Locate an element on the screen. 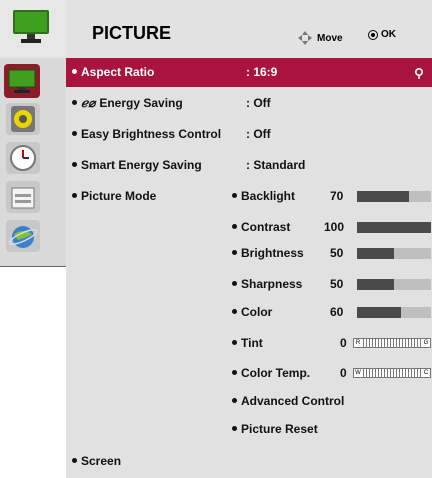 The image size is (432, 478). sub-item-label: Picture Reset is located at coordinates (279, 429).